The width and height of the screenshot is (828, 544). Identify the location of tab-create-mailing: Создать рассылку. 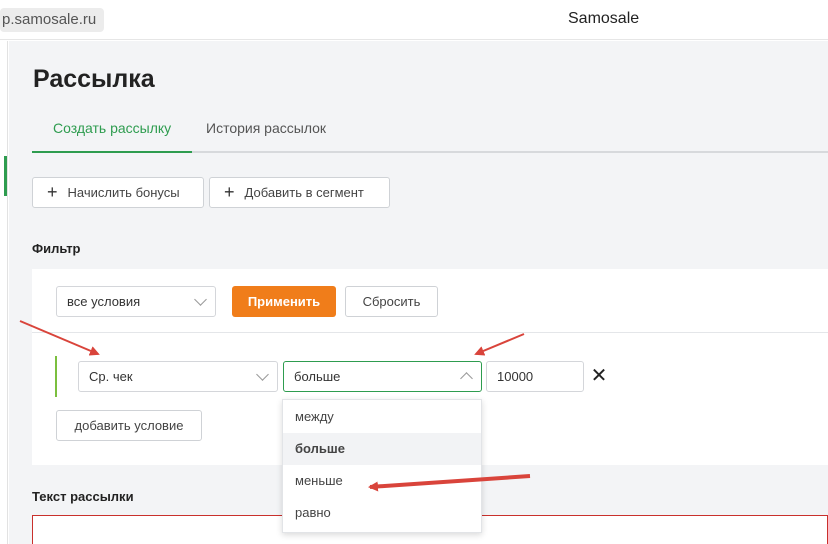
(112, 136).